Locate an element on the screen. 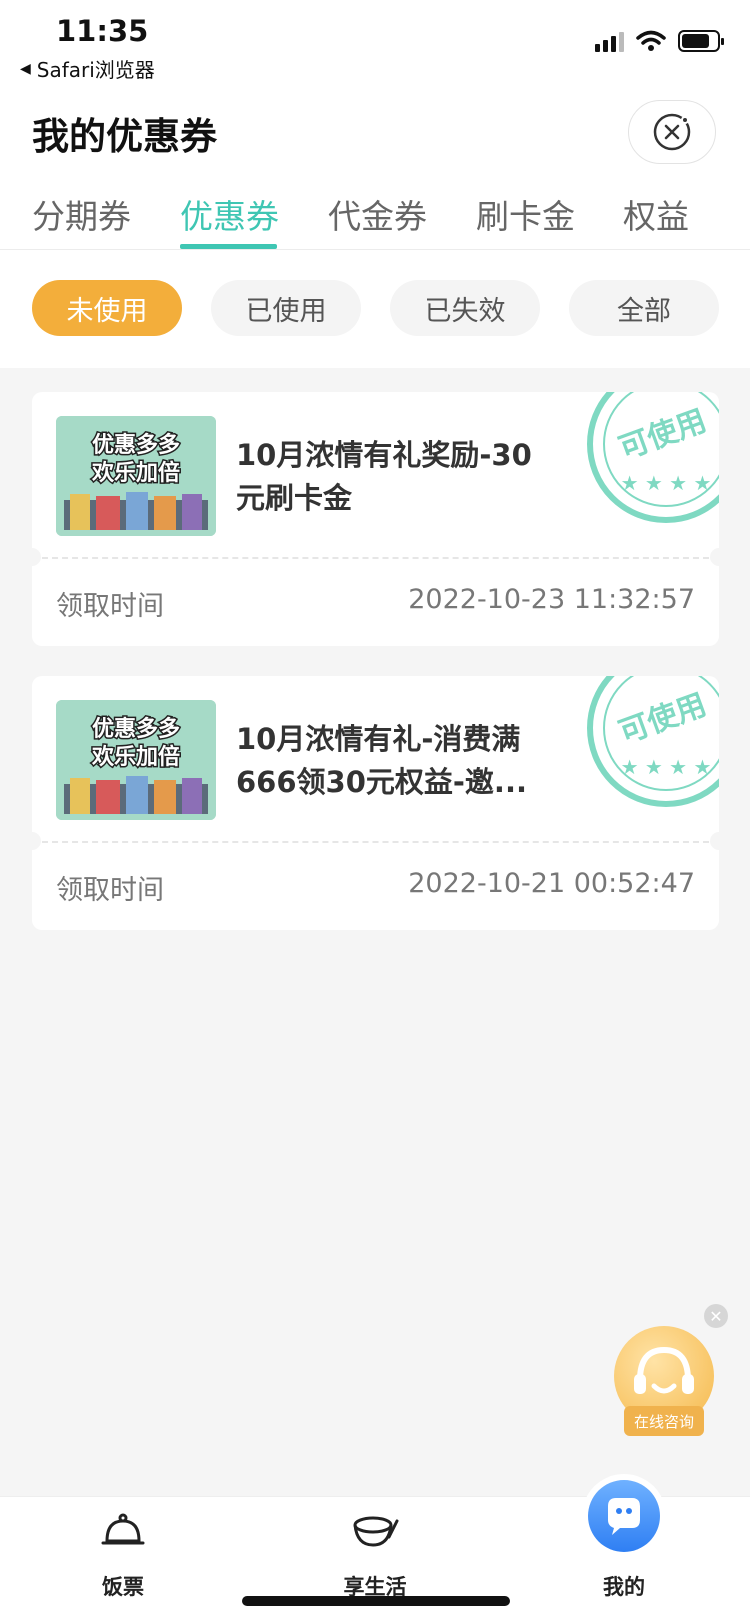  online-consult-button: 在线咨询 is located at coordinates (664, 1381).